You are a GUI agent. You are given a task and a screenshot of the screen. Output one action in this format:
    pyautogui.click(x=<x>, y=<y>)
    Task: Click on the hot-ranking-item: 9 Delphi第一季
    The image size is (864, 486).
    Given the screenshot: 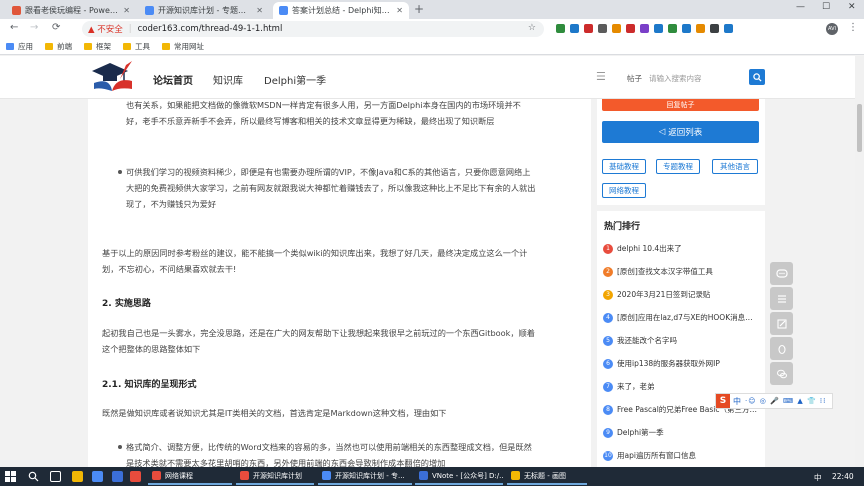 What is the action you would take?
    pyautogui.click(x=681, y=432)
    